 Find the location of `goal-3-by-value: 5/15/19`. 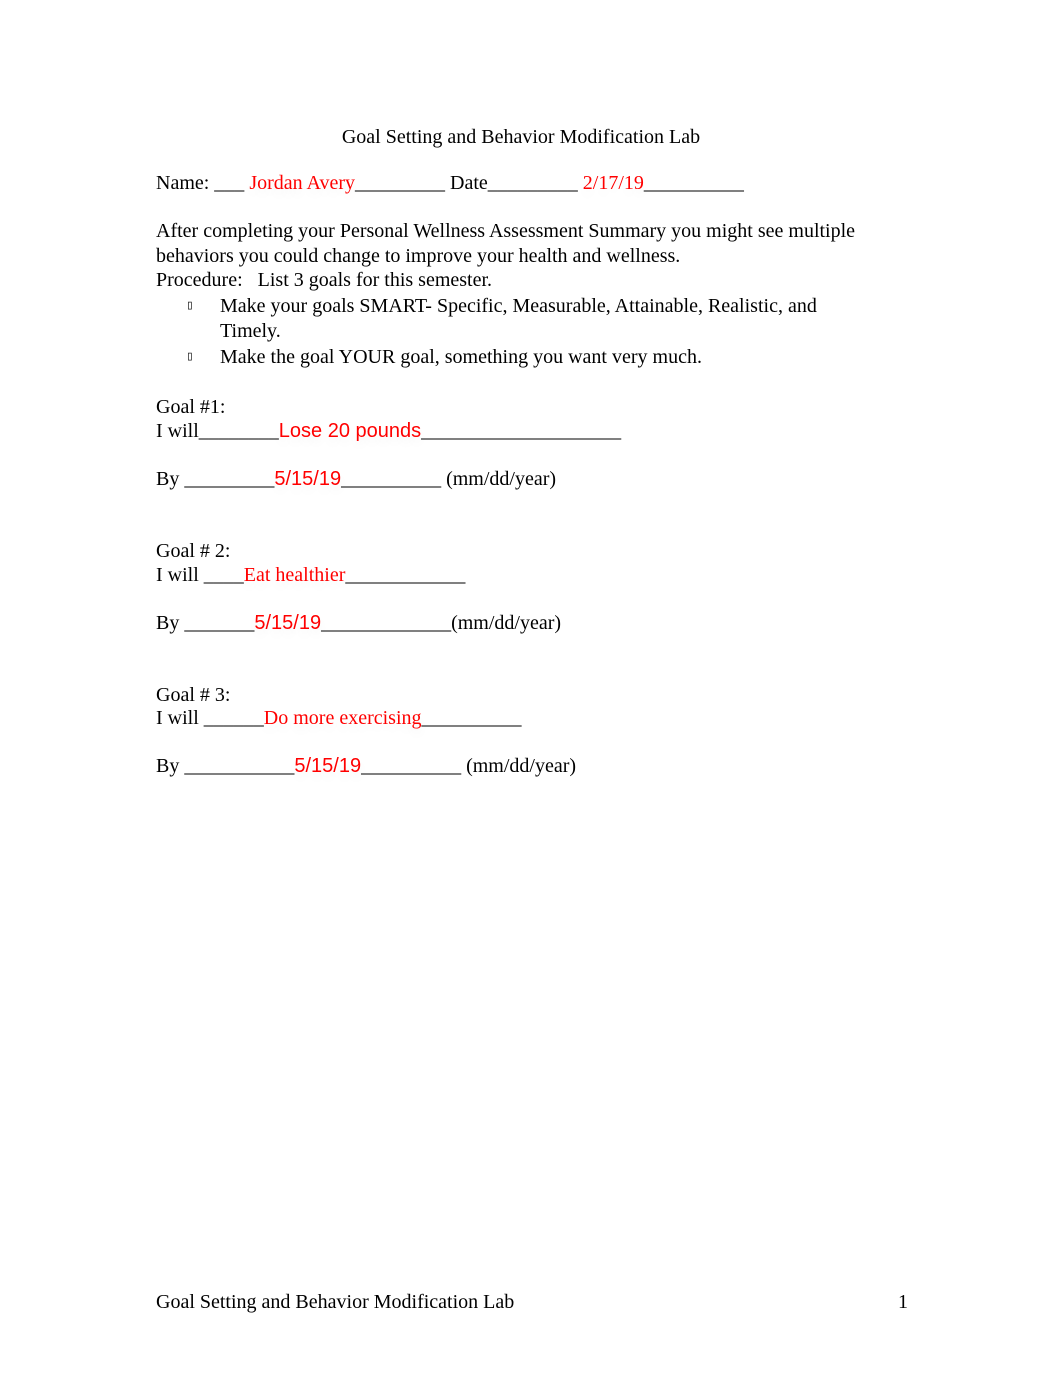

goal-3-by-value: 5/15/19 is located at coordinates (327, 766).